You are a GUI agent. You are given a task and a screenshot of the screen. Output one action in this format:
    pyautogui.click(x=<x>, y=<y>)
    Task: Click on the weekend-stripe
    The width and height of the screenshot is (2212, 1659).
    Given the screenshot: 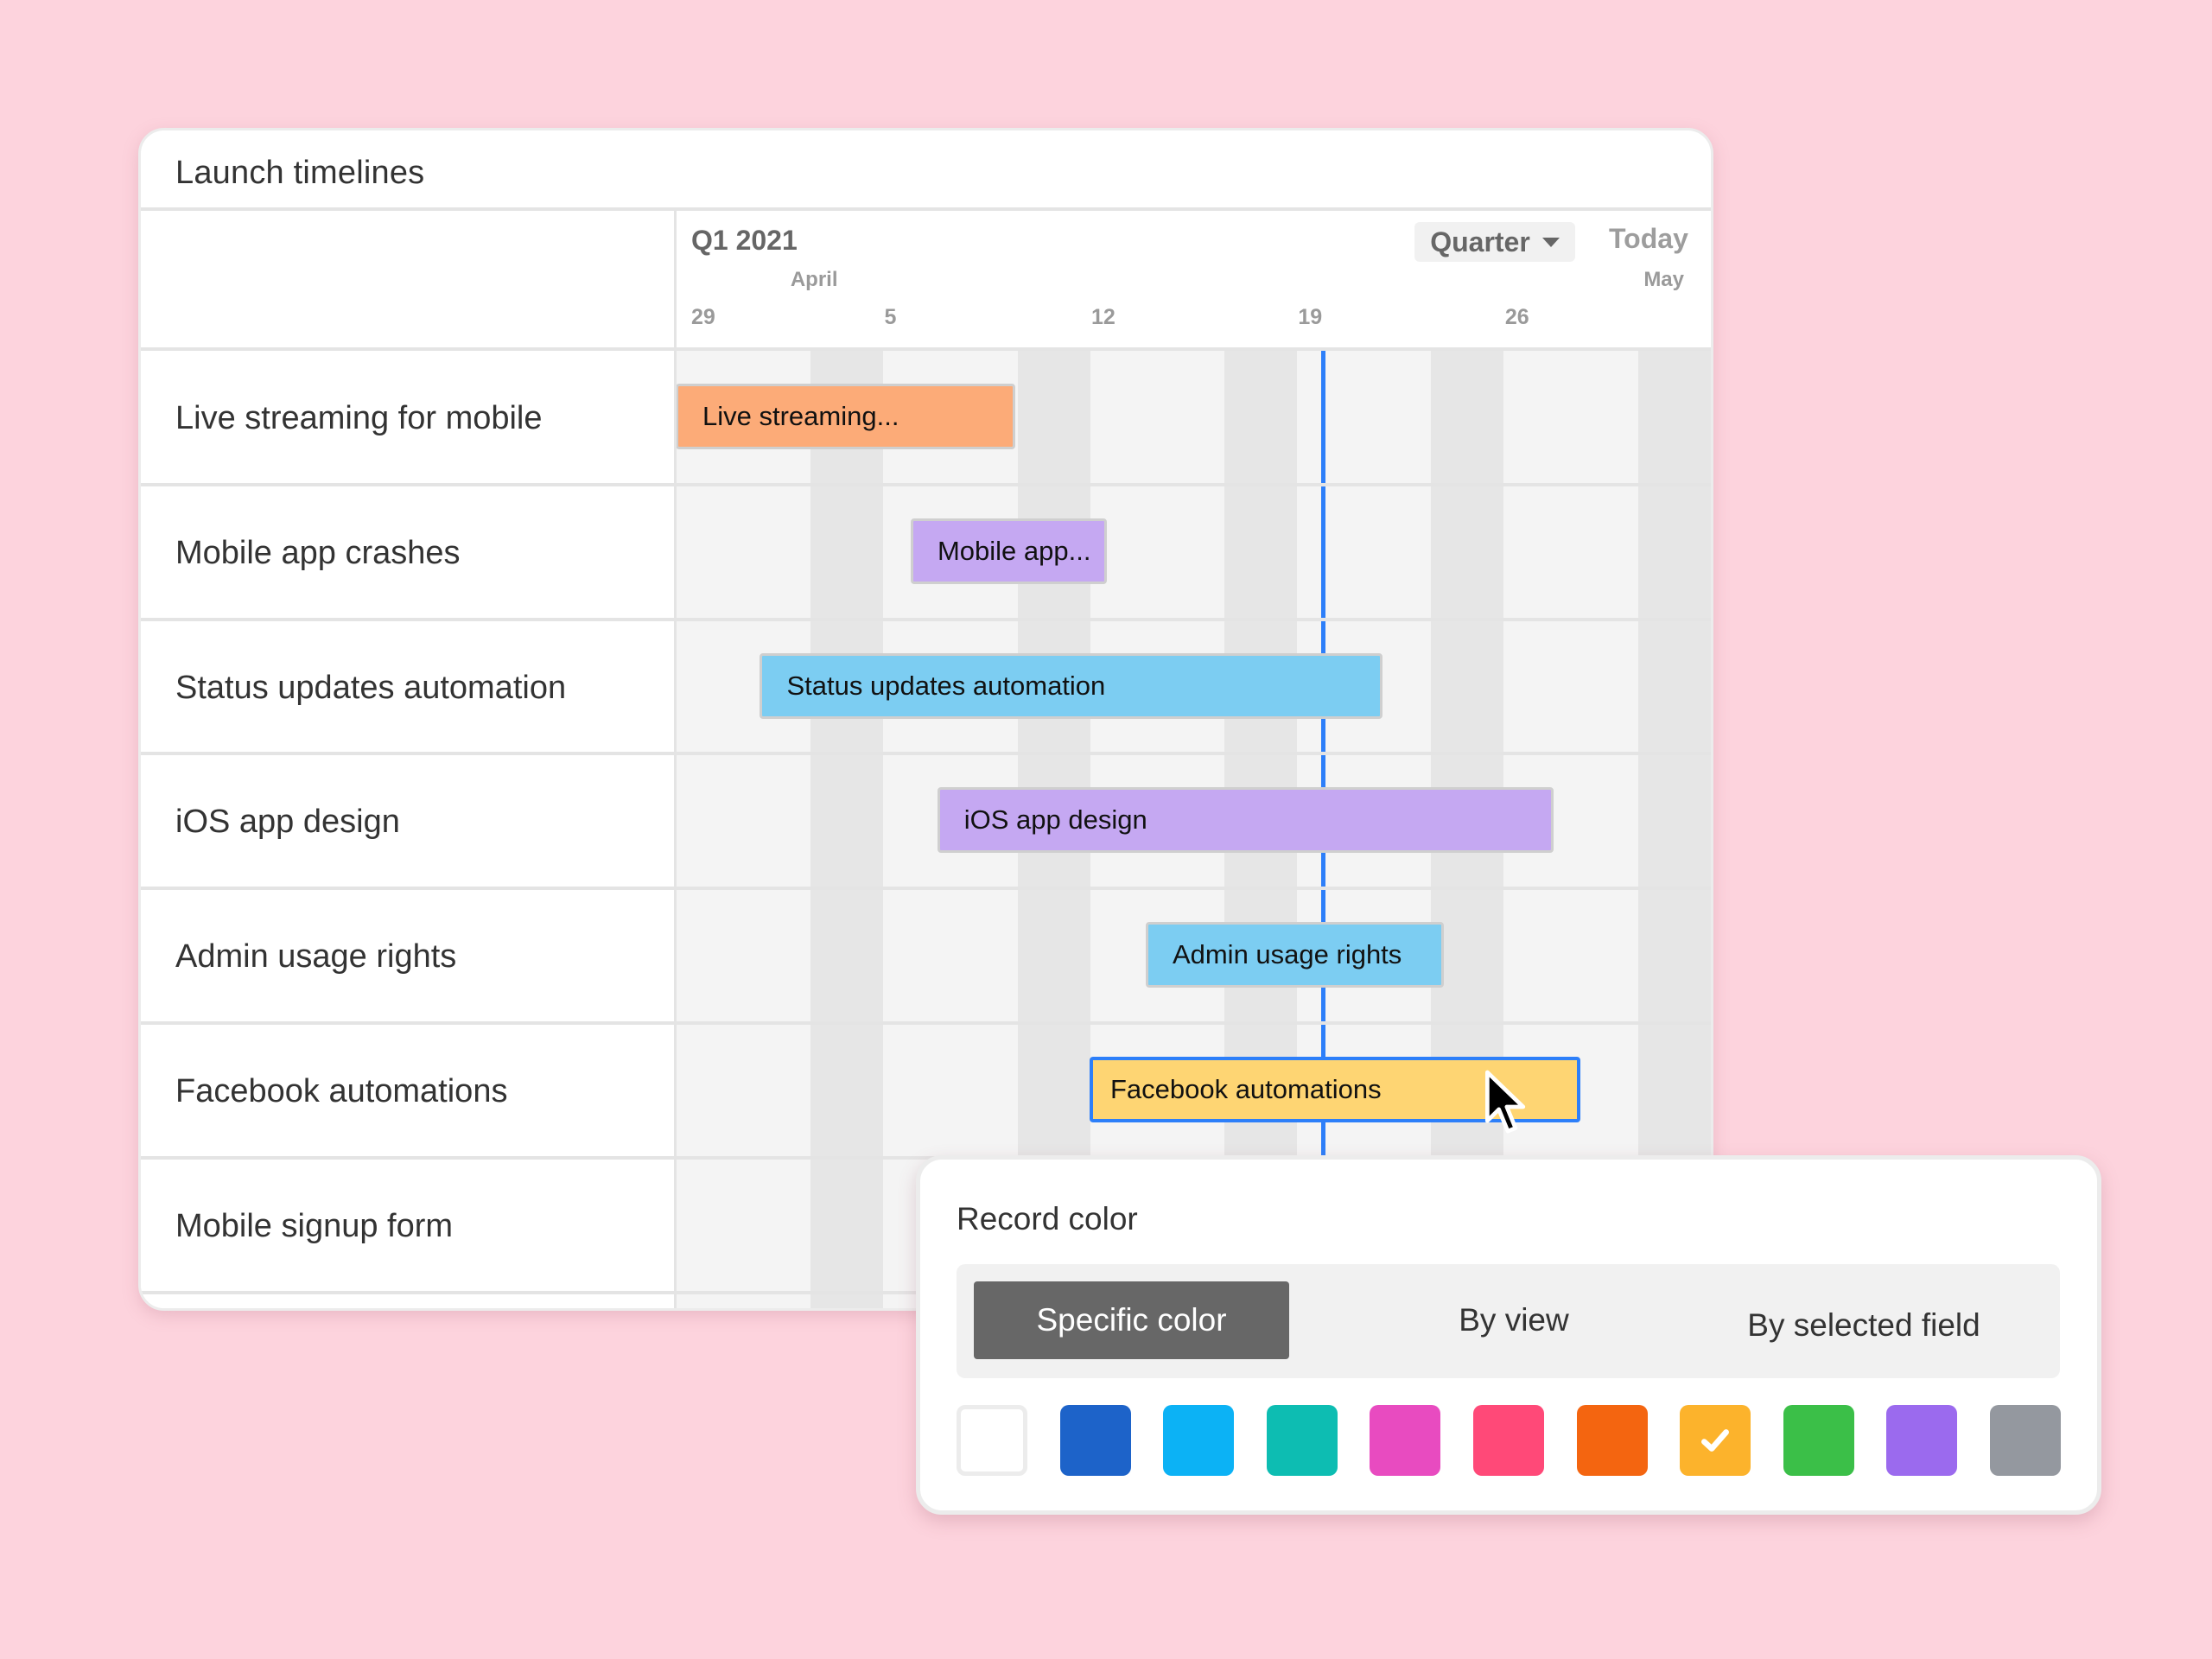 What is the action you would take?
    pyautogui.click(x=847, y=829)
    